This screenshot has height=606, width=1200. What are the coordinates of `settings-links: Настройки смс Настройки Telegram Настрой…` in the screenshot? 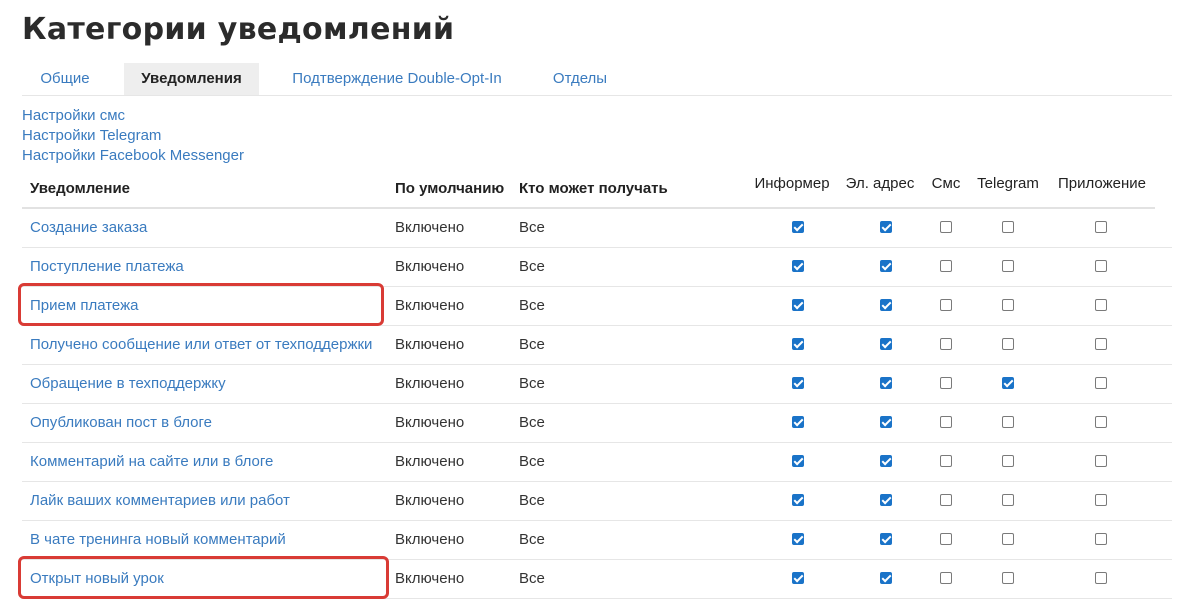 It's located at (133, 136).